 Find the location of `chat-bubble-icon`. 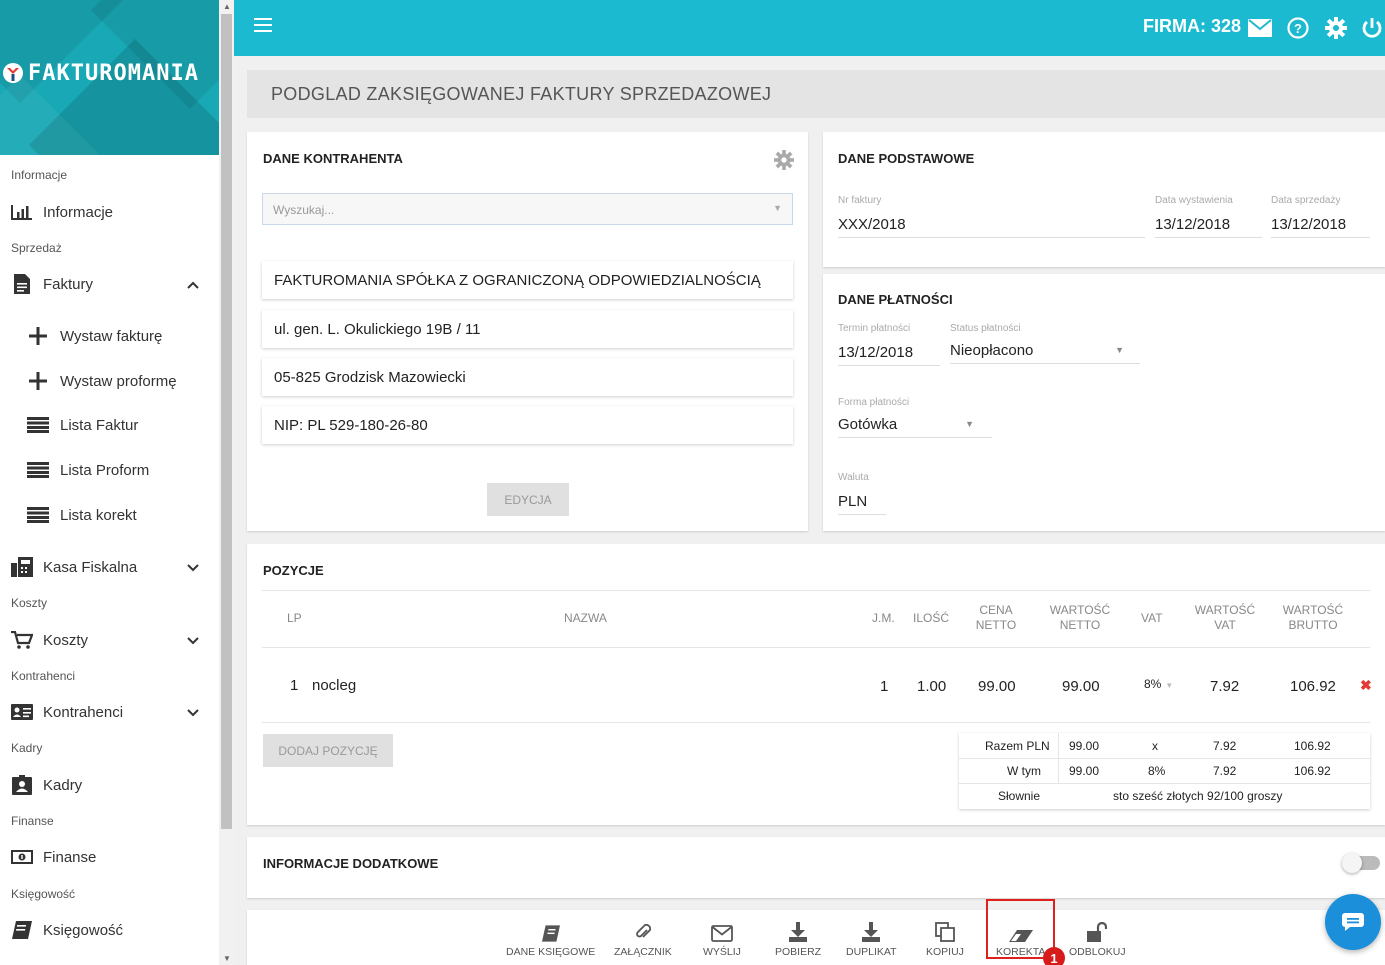

chat-bubble-icon is located at coordinates (1353, 922).